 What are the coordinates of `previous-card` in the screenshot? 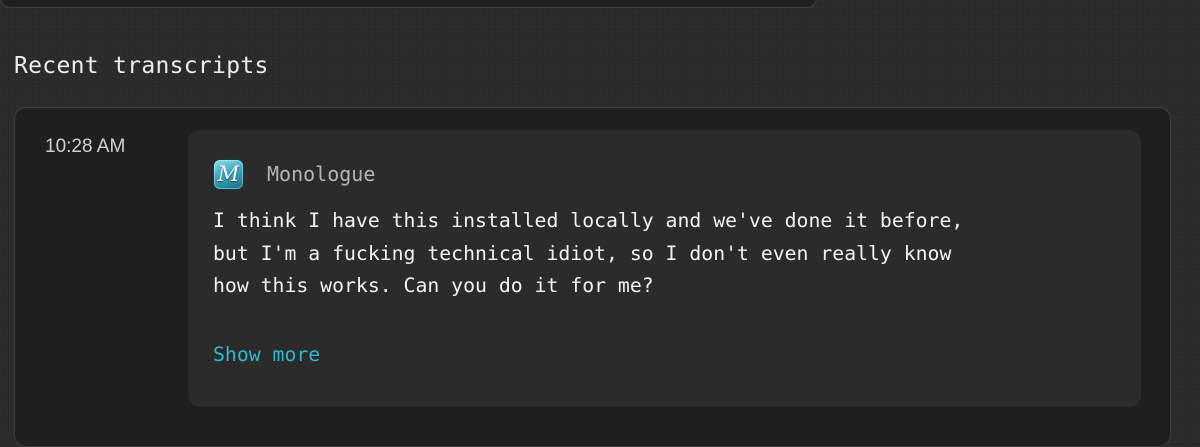 It's located at (408, 4).